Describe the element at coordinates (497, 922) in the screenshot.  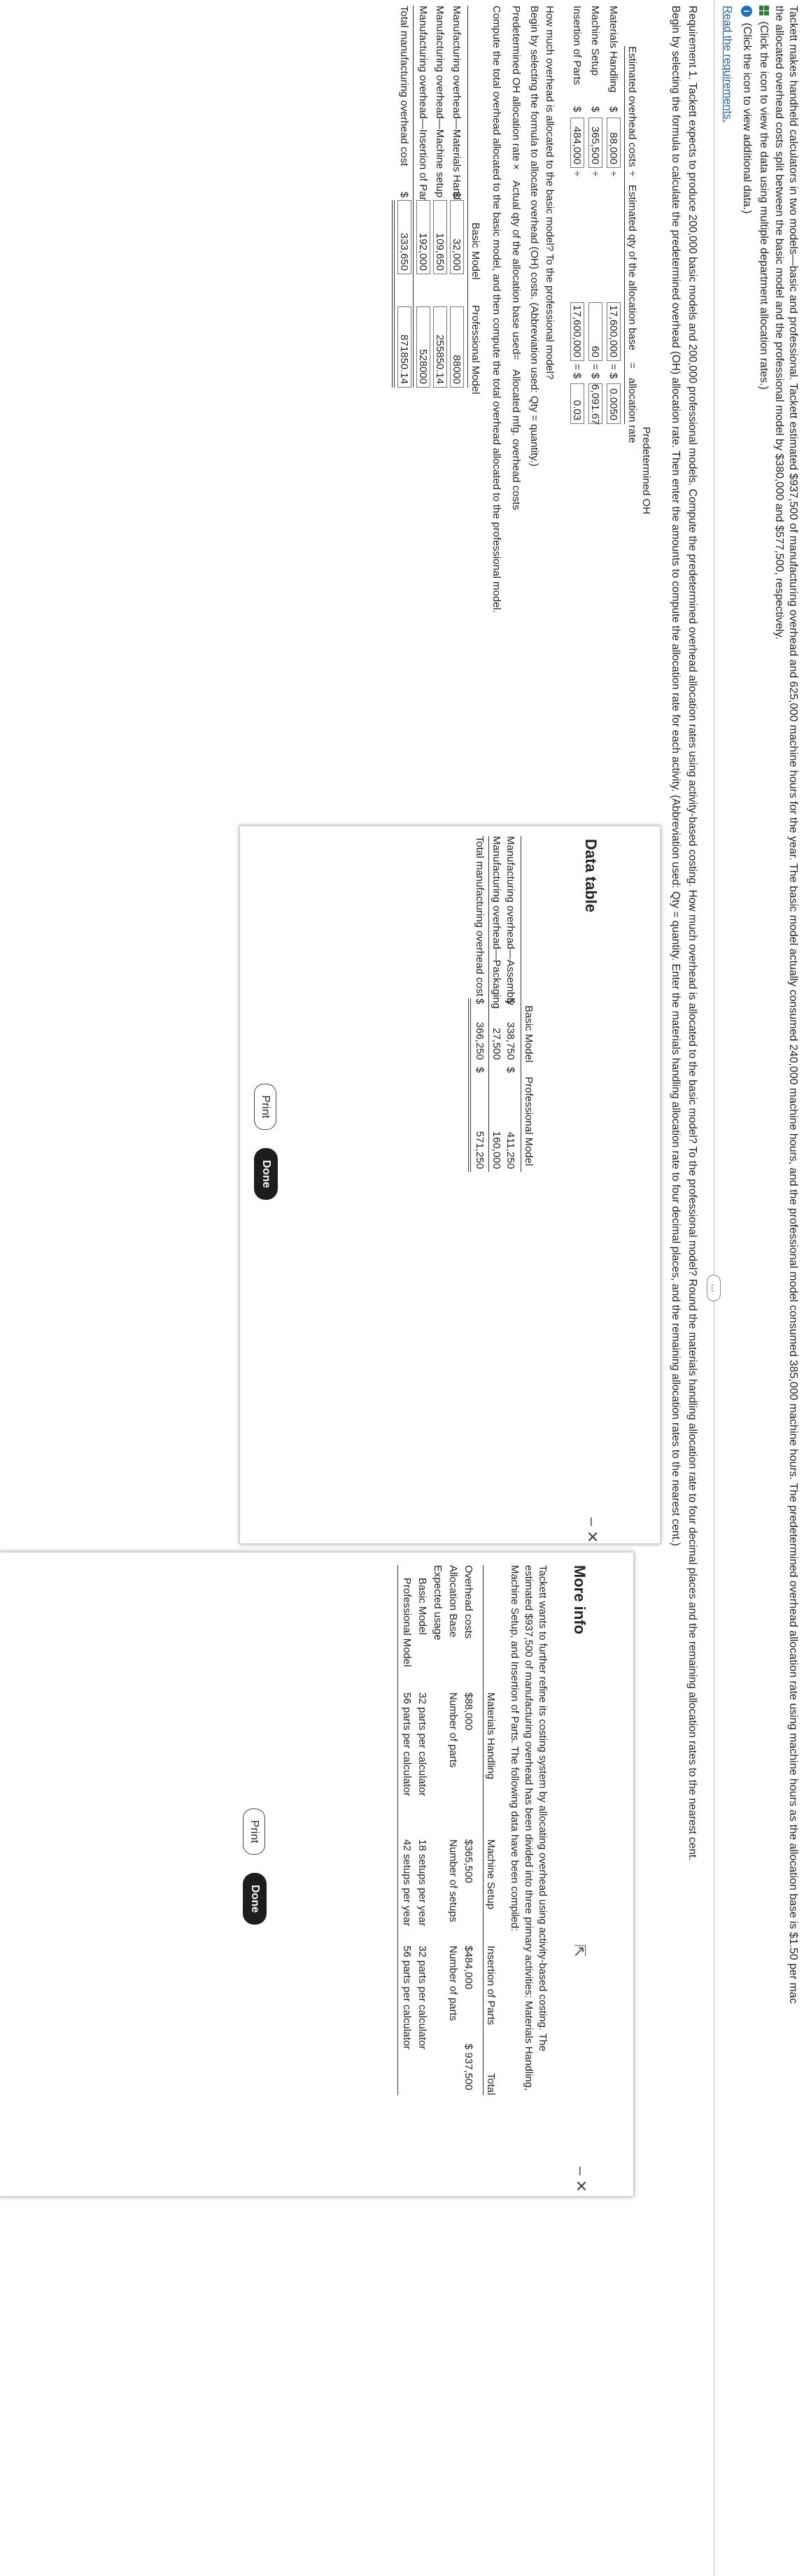
I see `dt-row-label: Manufacturing overhead—Packaging` at that location.